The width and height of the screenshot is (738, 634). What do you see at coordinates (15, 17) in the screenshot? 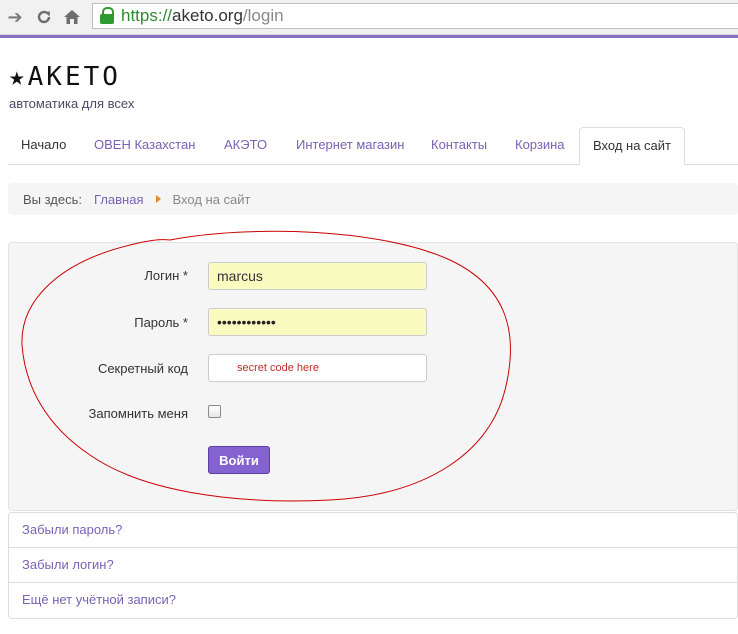
I see `arrow-right-icon: ➔` at bounding box center [15, 17].